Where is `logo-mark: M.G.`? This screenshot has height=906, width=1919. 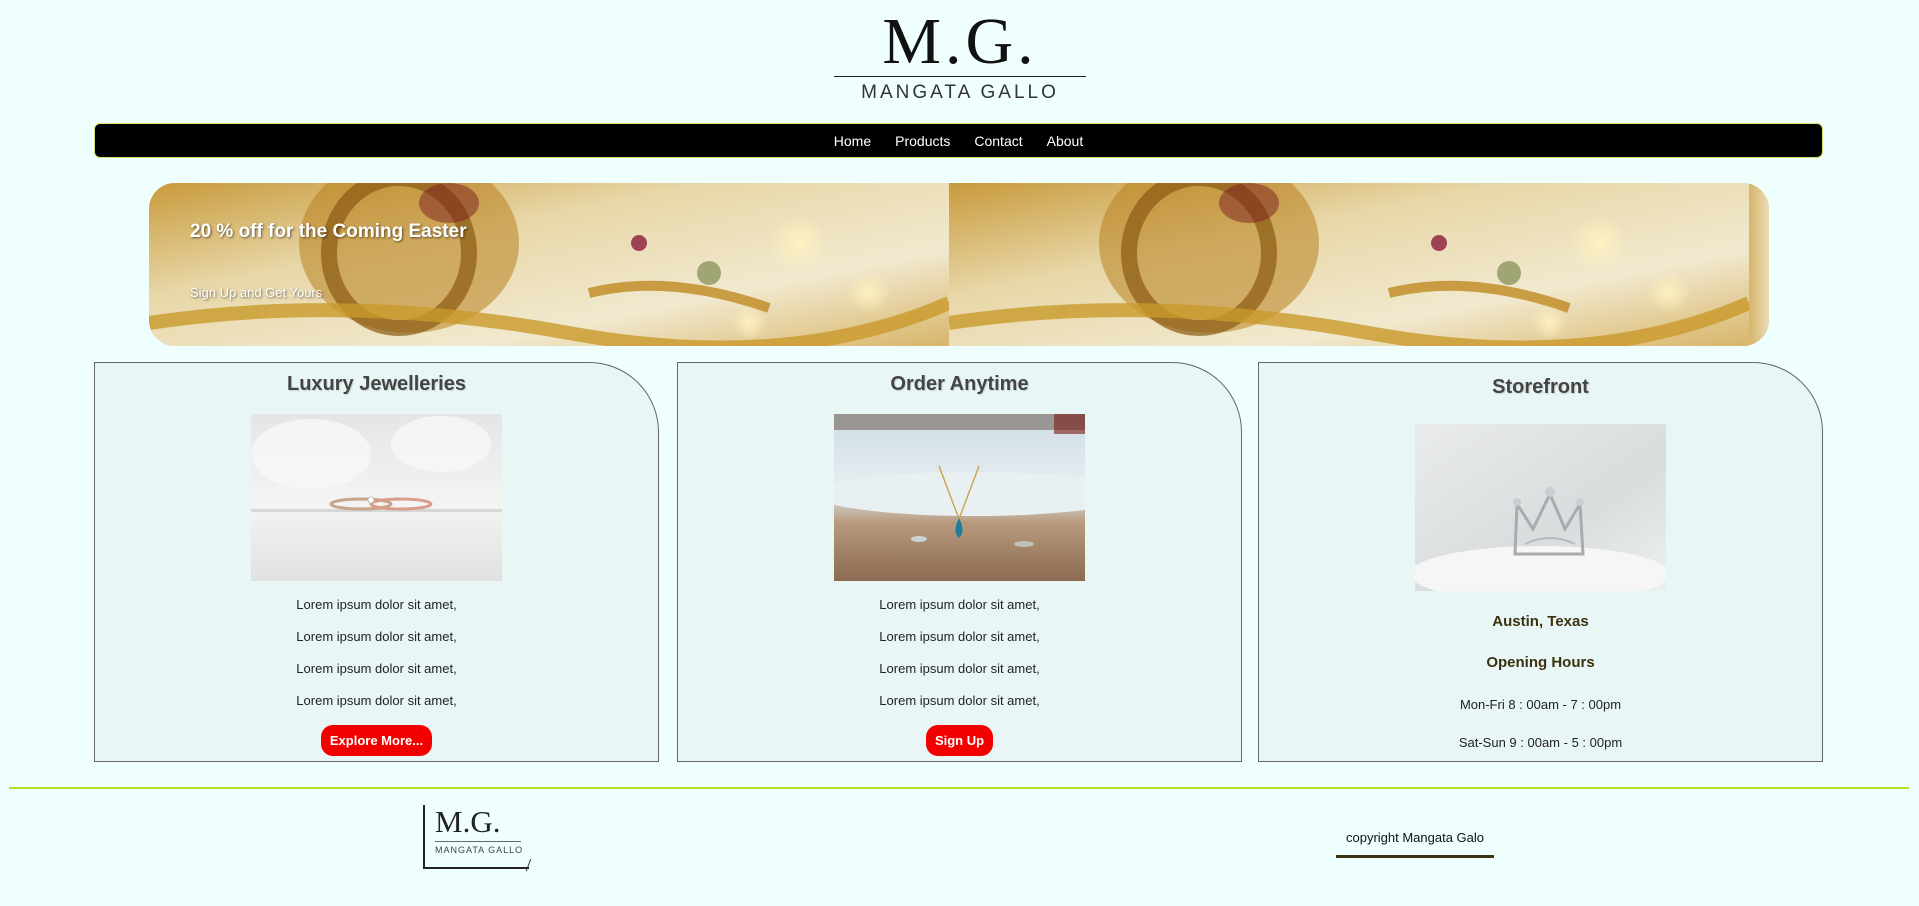 logo-mark: M.G. is located at coordinates (960, 41).